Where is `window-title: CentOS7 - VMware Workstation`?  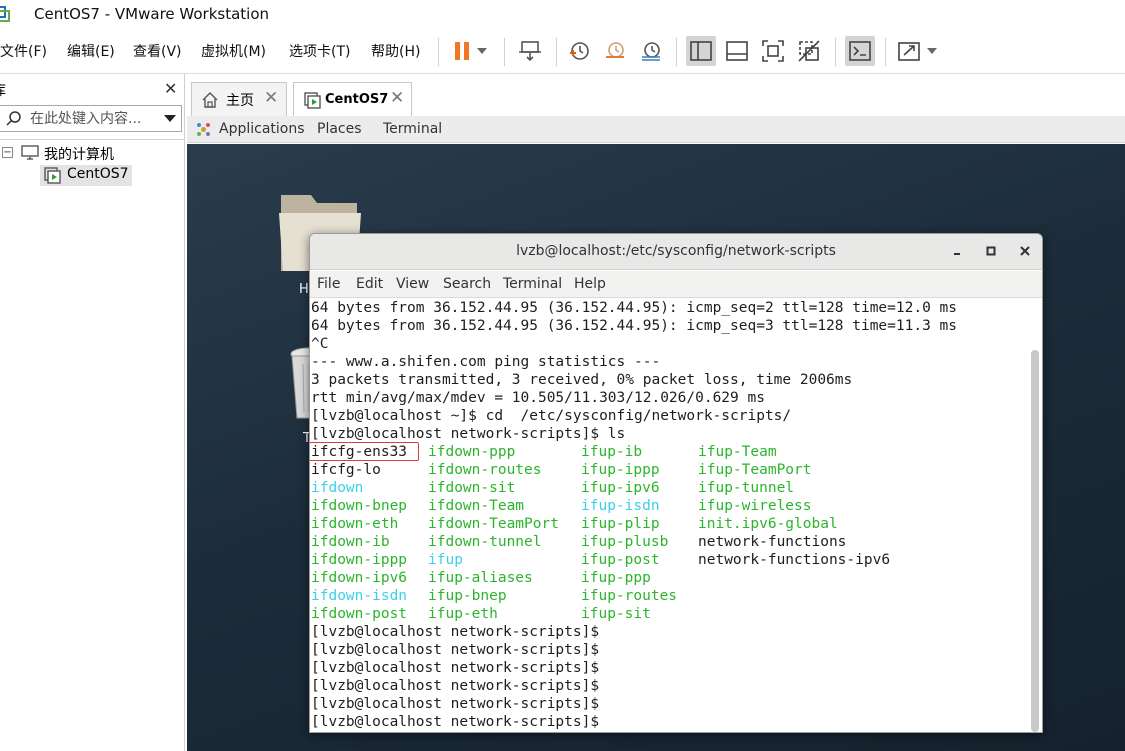
window-title: CentOS7 - VMware Workstation is located at coordinates (152, 14).